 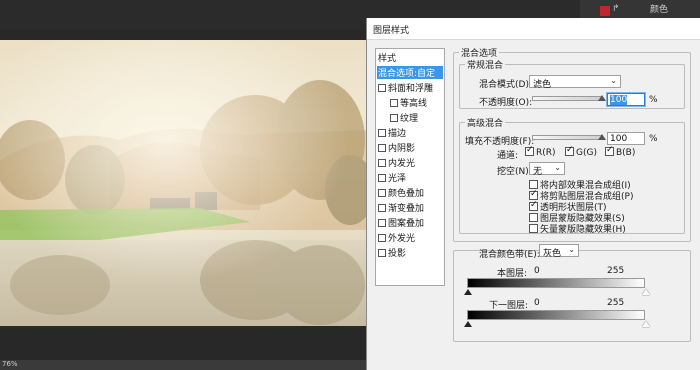 What do you see at coordinates (556, 283) in the screenshot?
I see `this-layer-gradient` at bounding box center [556, 283].